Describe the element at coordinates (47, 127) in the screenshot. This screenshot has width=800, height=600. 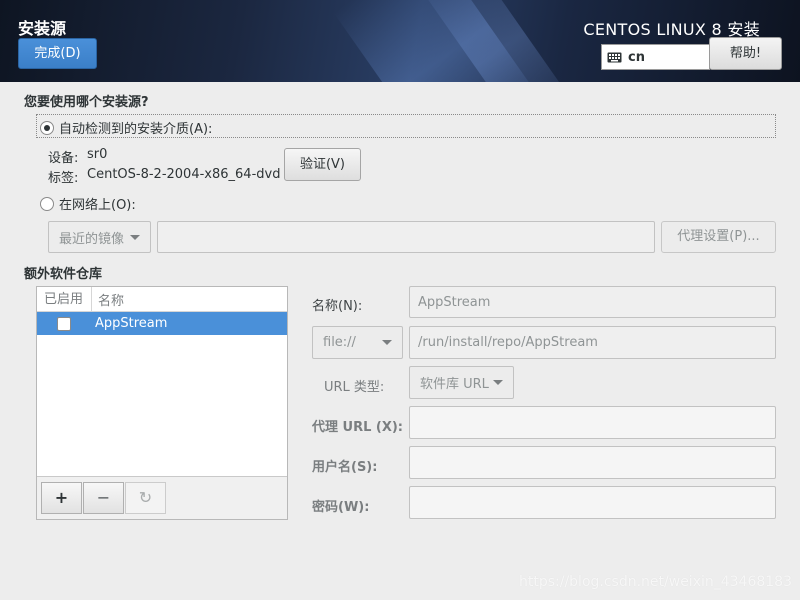
I see `auto-media-radio` at that location.